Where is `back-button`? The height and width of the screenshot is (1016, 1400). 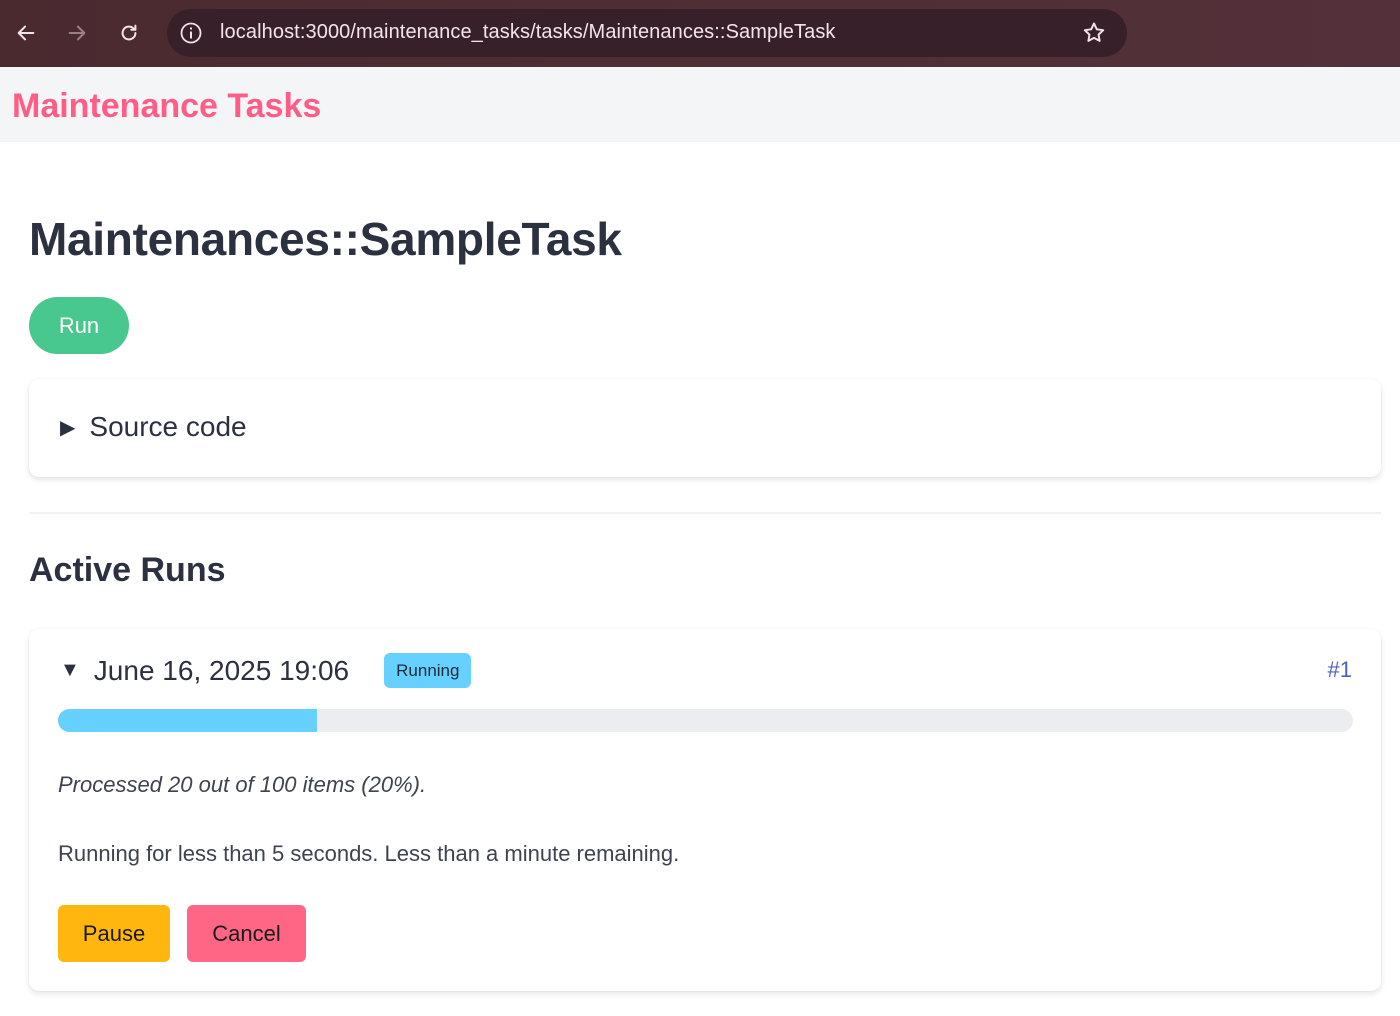 back-button is located at coordinates (26, 33).